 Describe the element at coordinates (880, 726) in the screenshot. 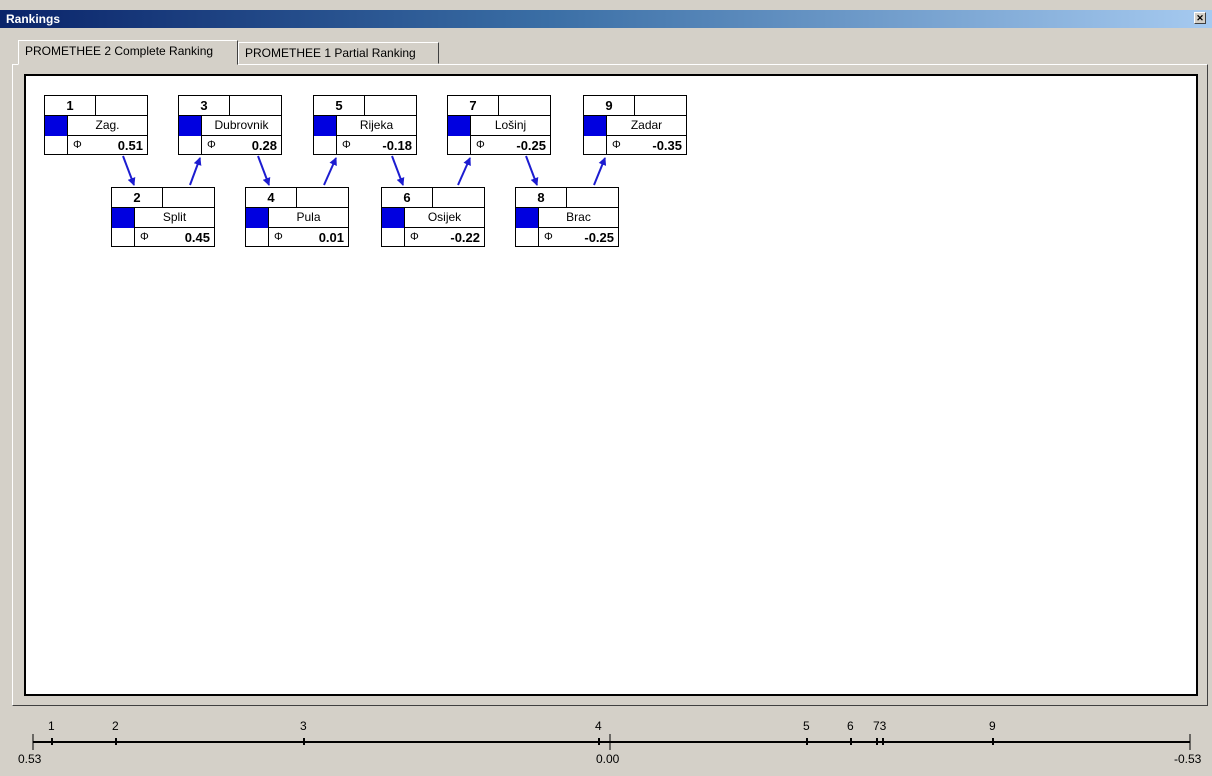

I see `axis-tick-label: 73` at that location.